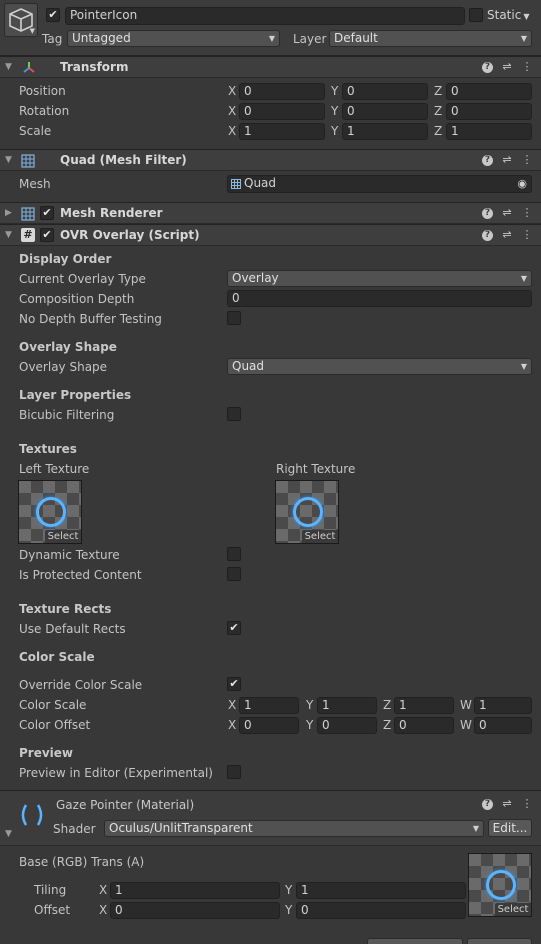 Image resolution: width=541 pixels, height=944 pixels. I want to click on scale-x-field: 1, so click(282, 131).